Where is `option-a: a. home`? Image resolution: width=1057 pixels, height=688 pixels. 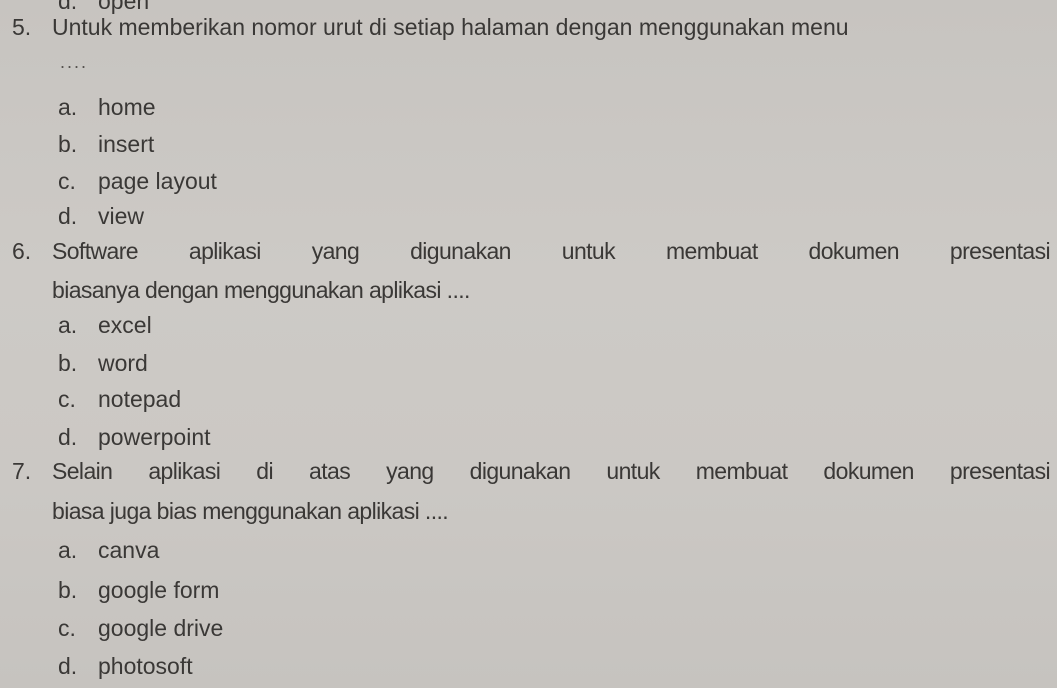 option-a: a. home is located at coordinates (107, 107).